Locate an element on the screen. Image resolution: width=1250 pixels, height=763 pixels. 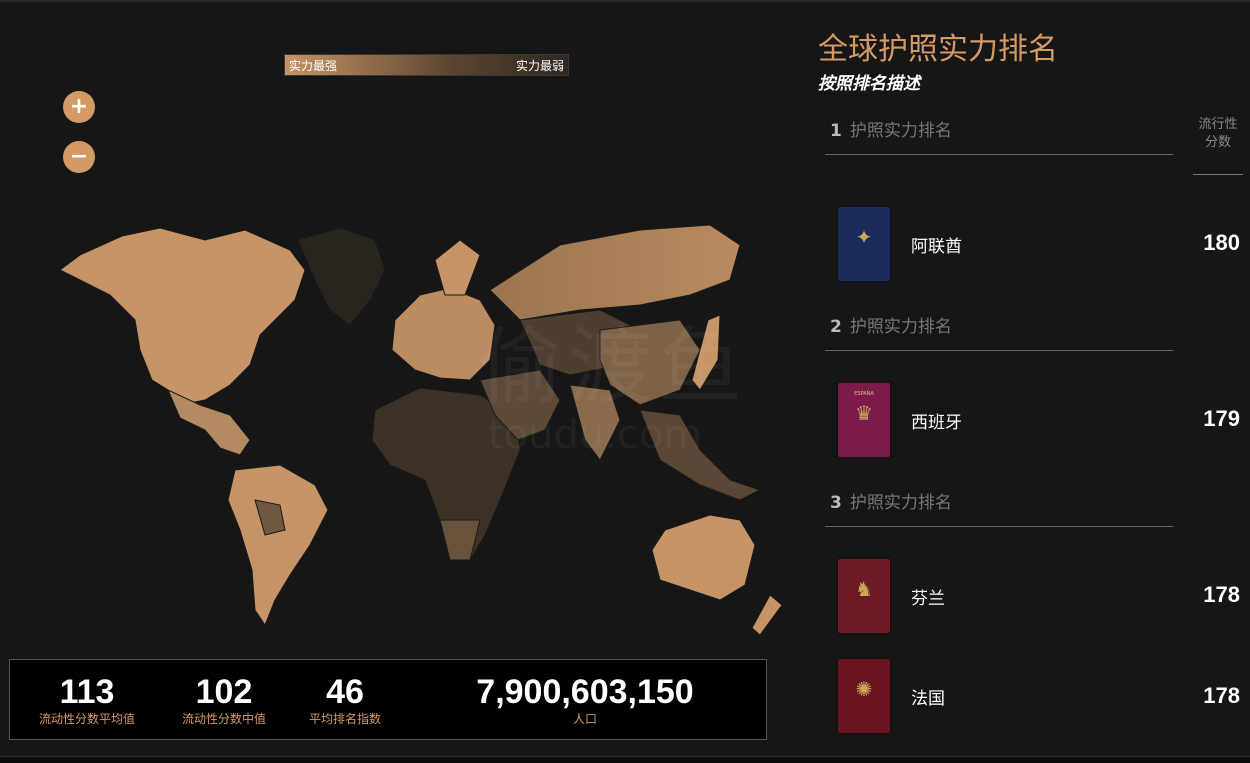
stat-average: 113 流动性分数平均值 is located at coordinates (87, 699).